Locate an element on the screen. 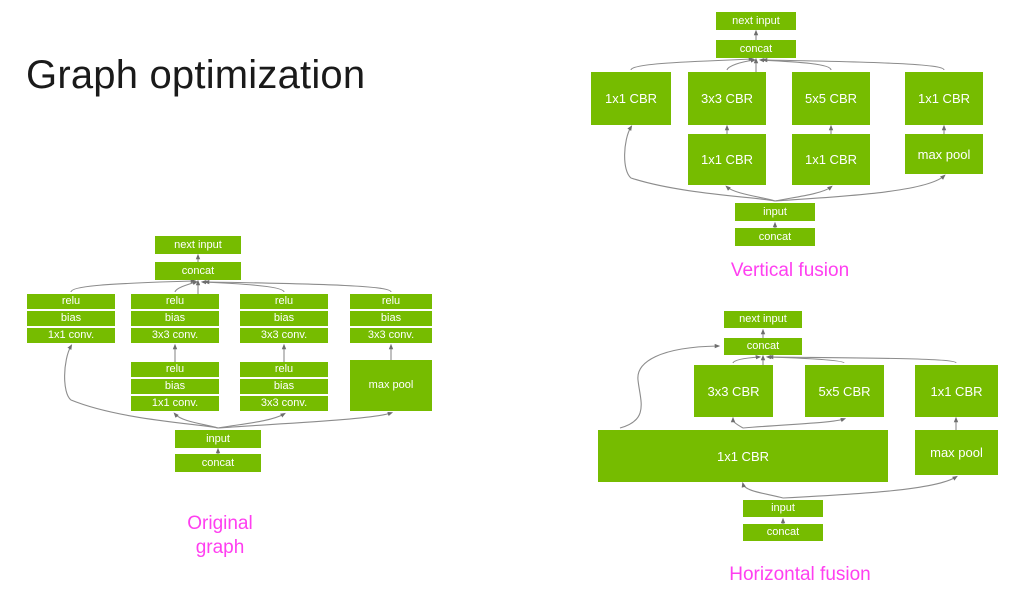 The height and width of the screenshot is (591, 1024). graph-node-vf-c1: 1x1 CBR is located at coordinates (631, 98).